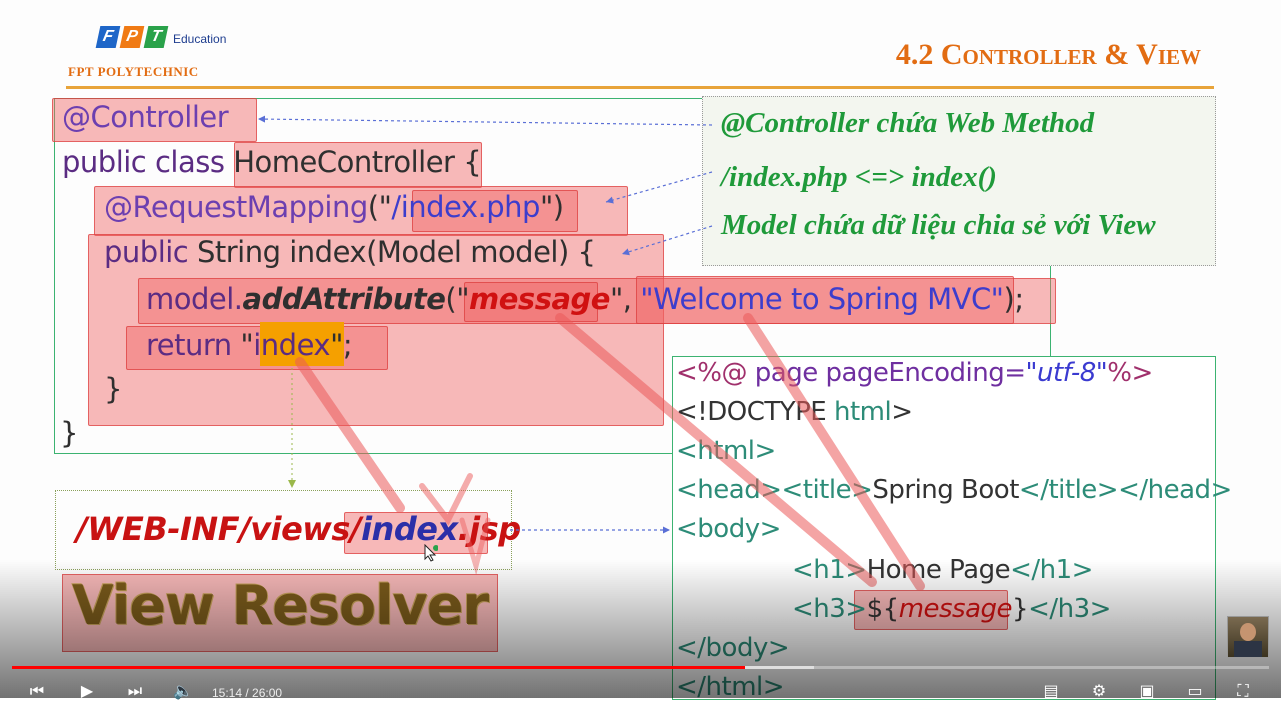  I want to click on miniplayer-icon: ▣, so click(1147, 691).